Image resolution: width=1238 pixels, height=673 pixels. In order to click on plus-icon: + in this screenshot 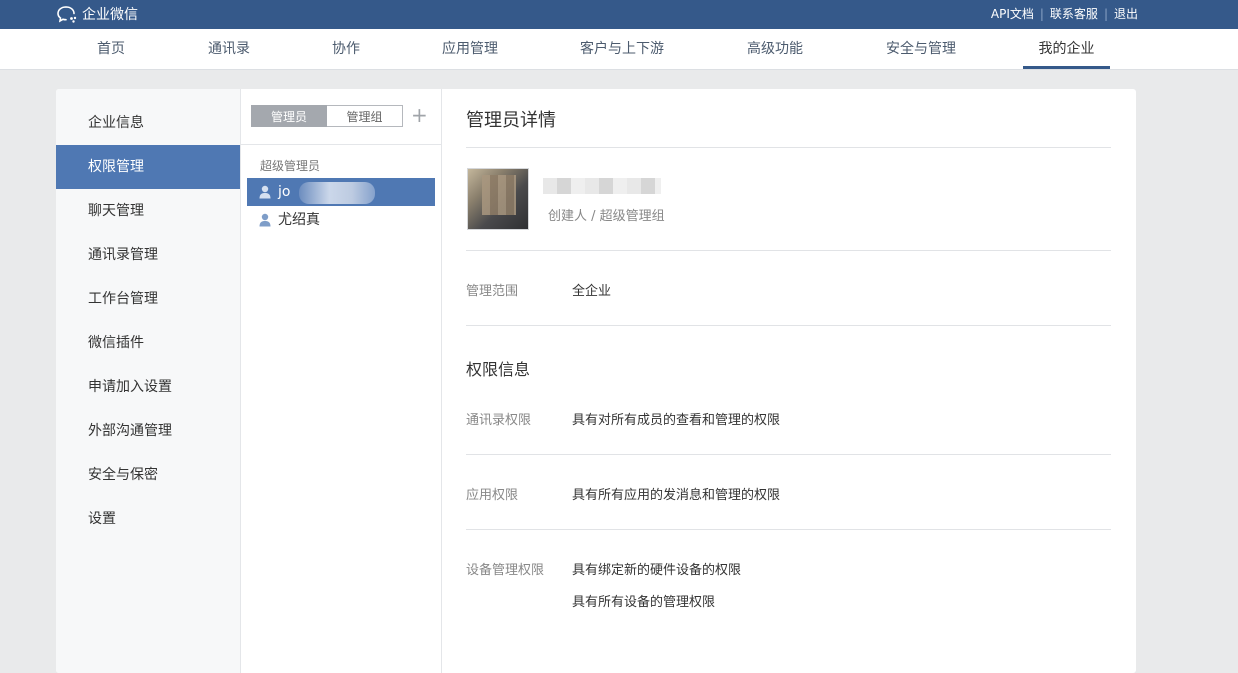, I will do `click(419, 115)`.